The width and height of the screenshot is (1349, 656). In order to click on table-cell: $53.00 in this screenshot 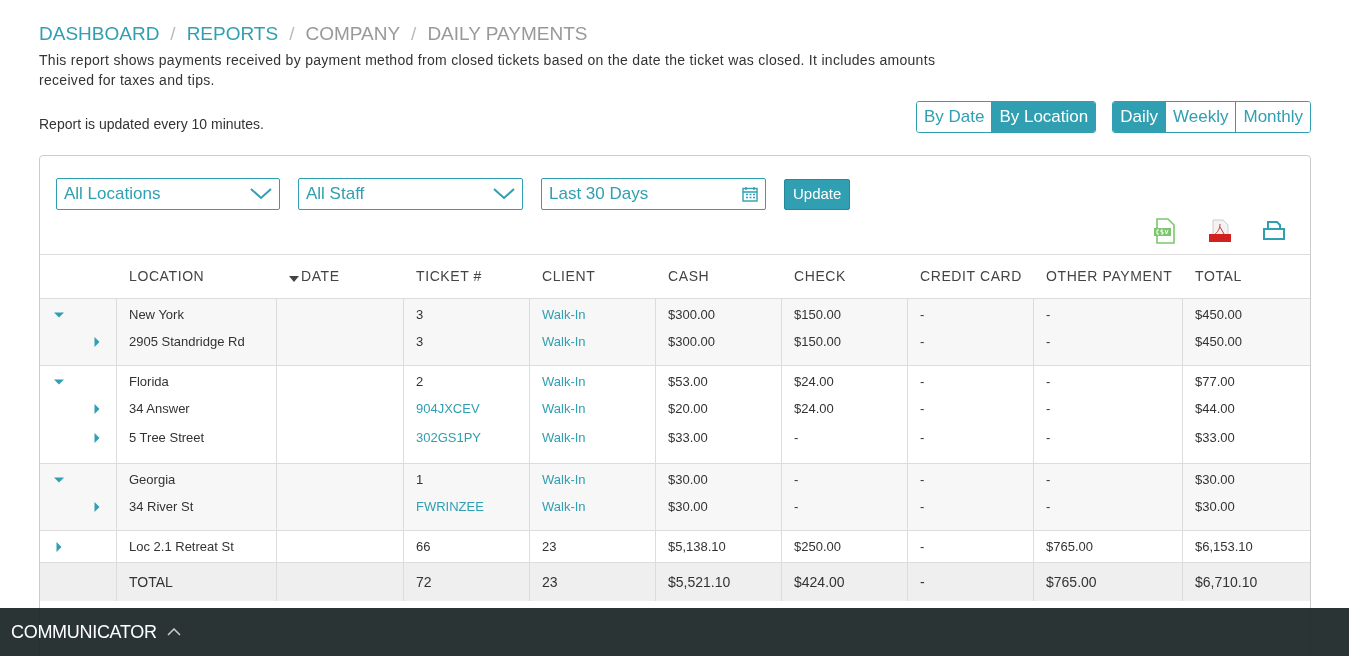, I will do `click(688, 381)`.